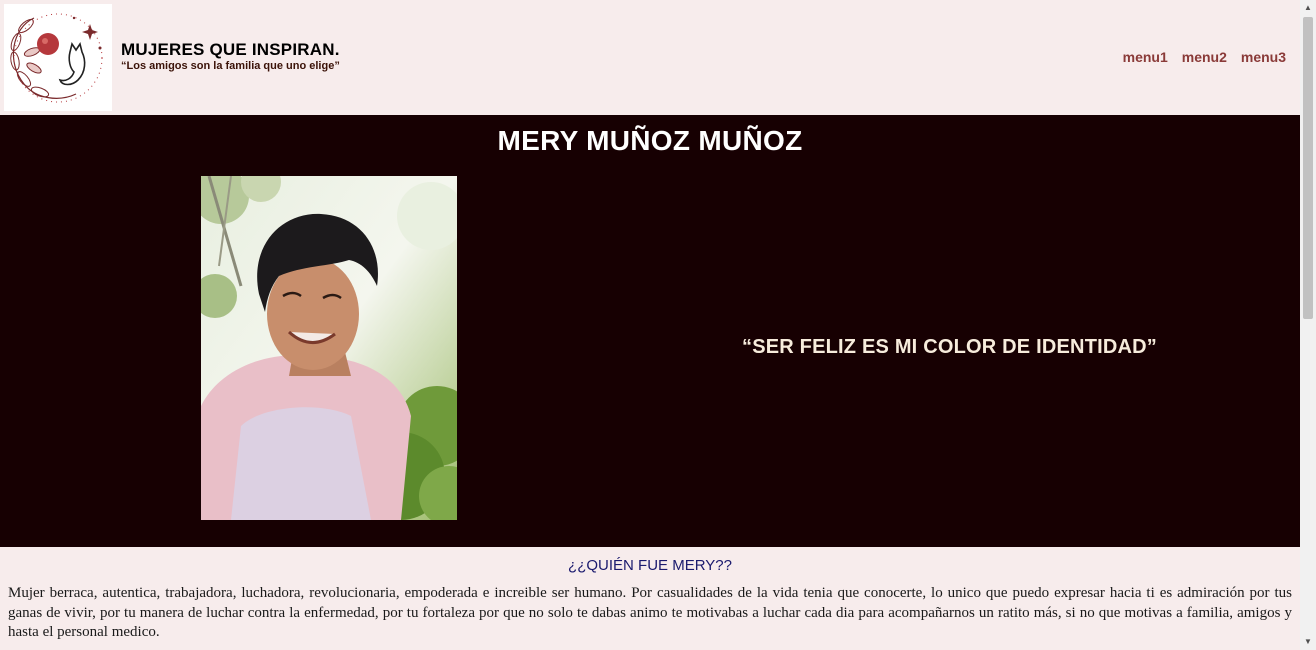 The image size is (1316, 650). What do you see at coordinates (1308, 168) in the screenshot?
I see `scrollbar-thumb` at bounding box center [1308, 168].